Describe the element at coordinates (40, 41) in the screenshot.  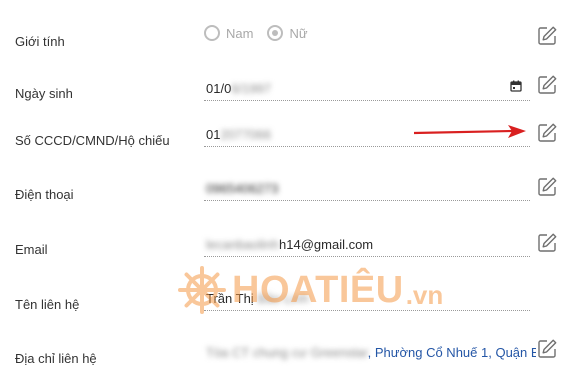
I see `gender-label: Giới tính` at that location.